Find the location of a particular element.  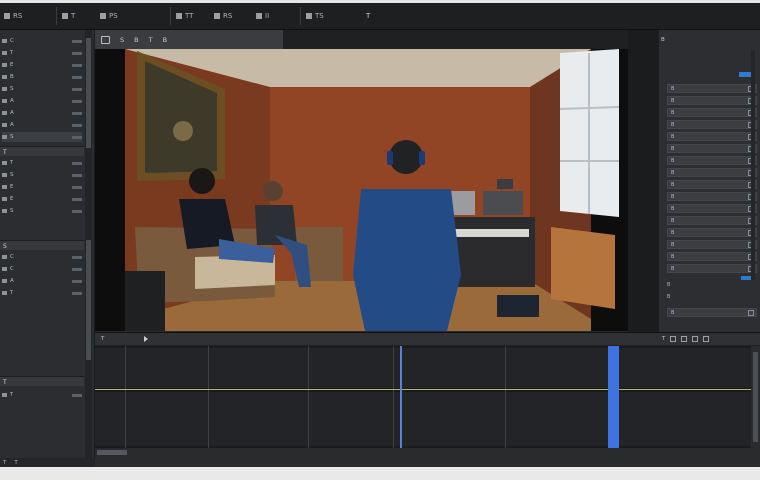

left-item-18: T is located at coordinates (42, 293).